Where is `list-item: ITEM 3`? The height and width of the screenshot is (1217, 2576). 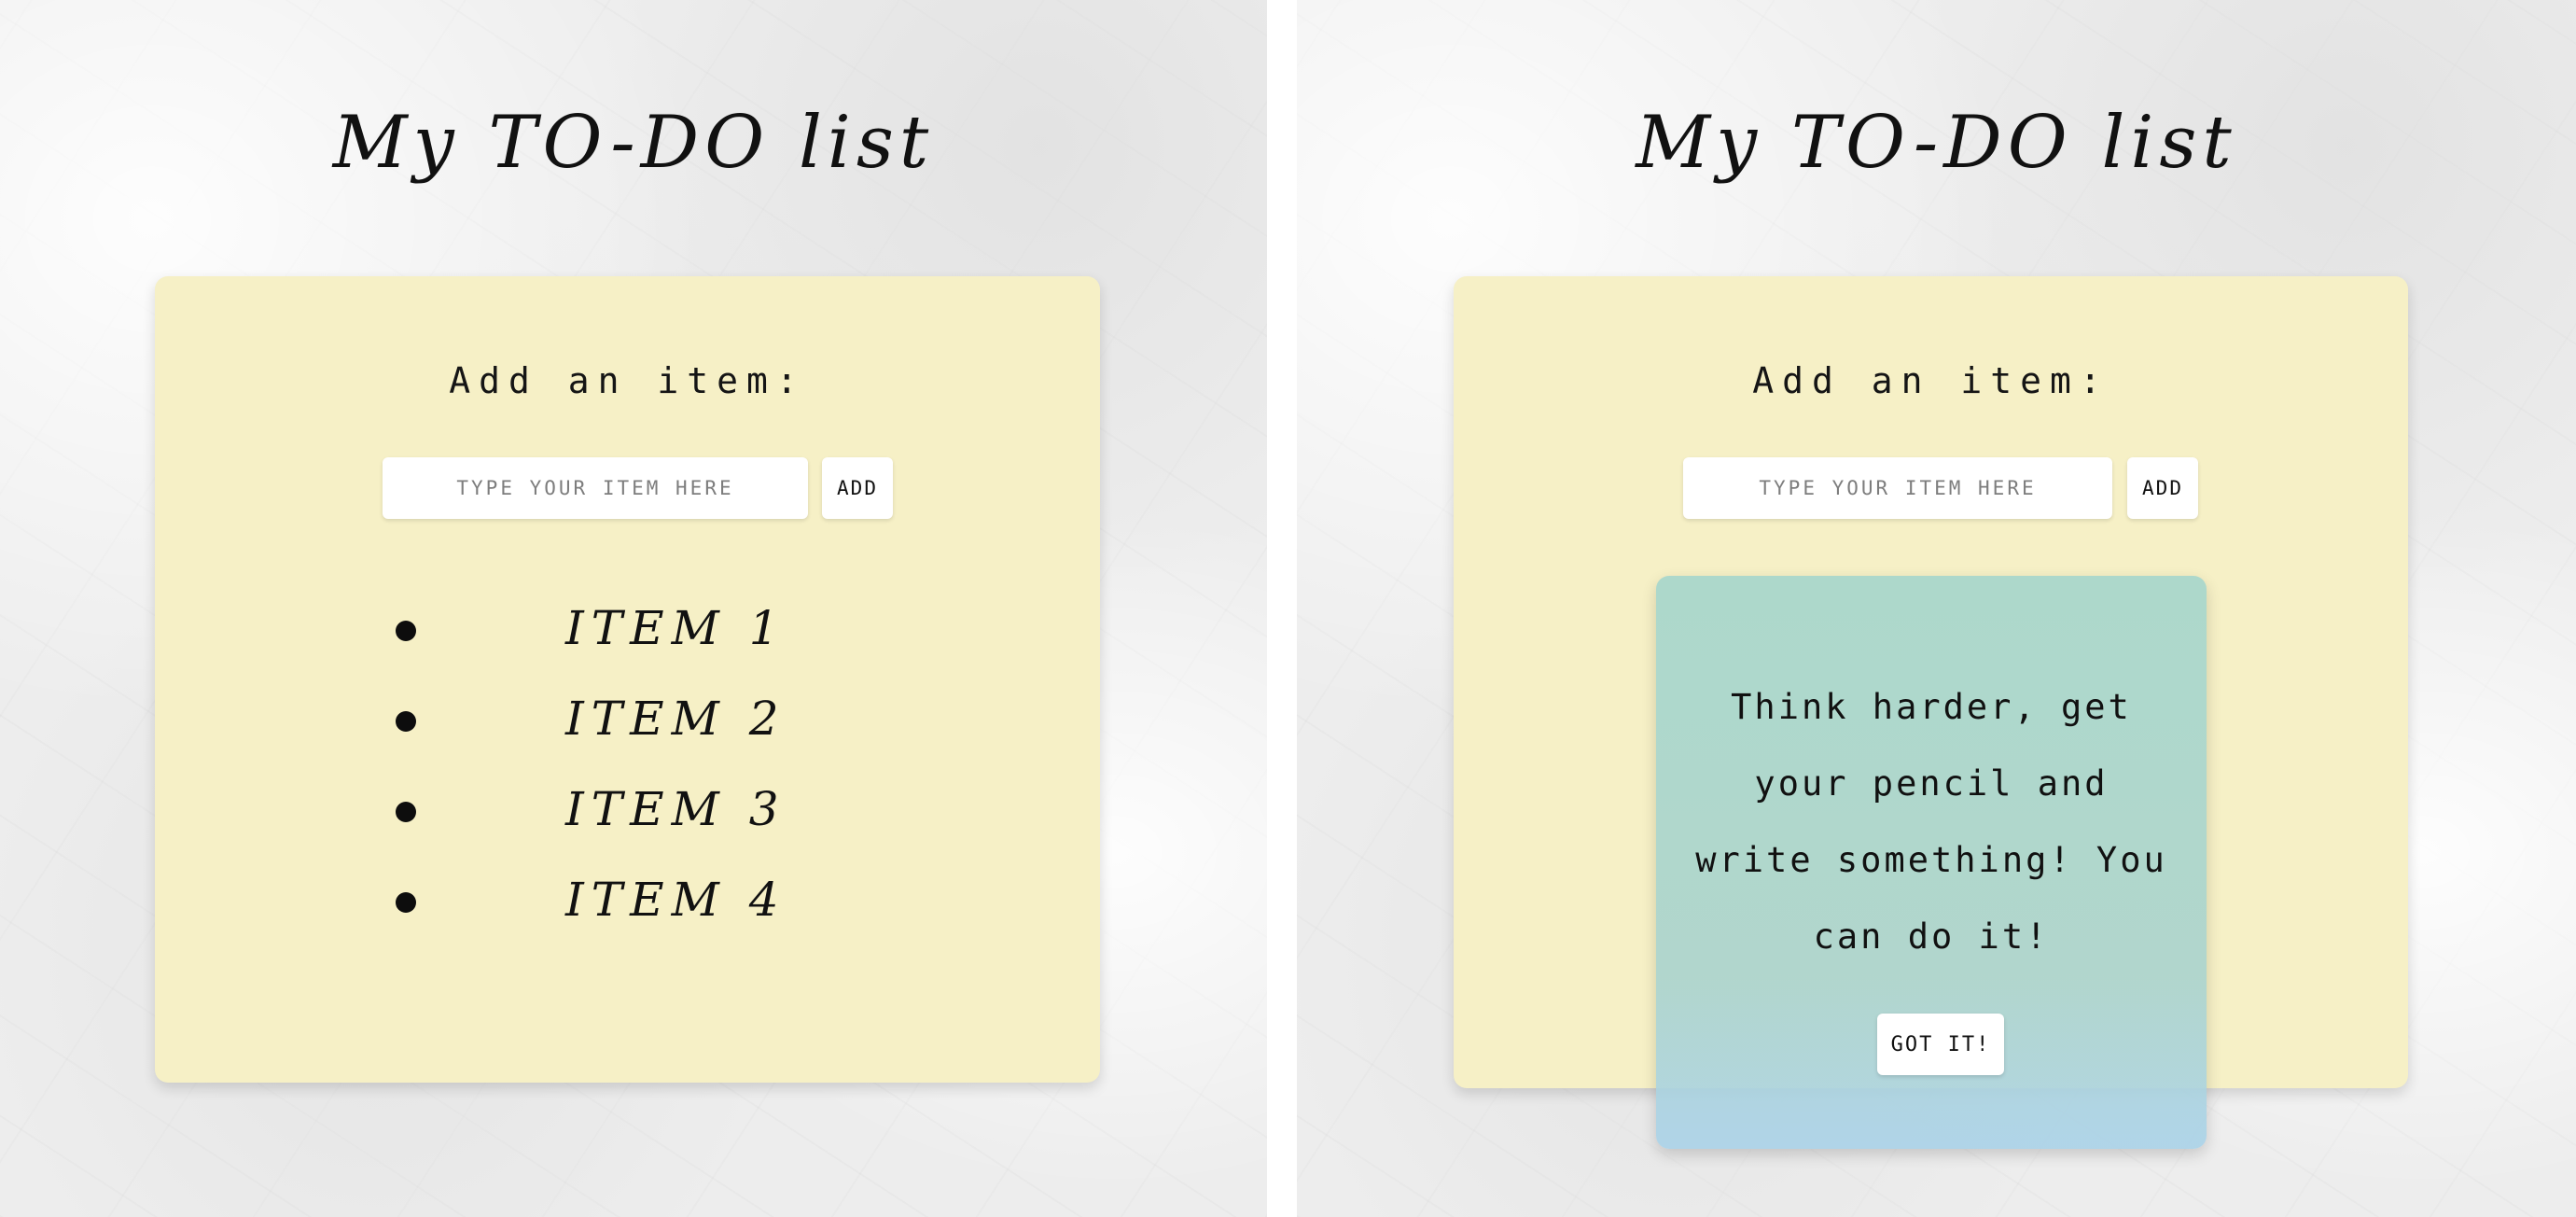 list-item: ITEM 3 is located at coordinates (627, 820).